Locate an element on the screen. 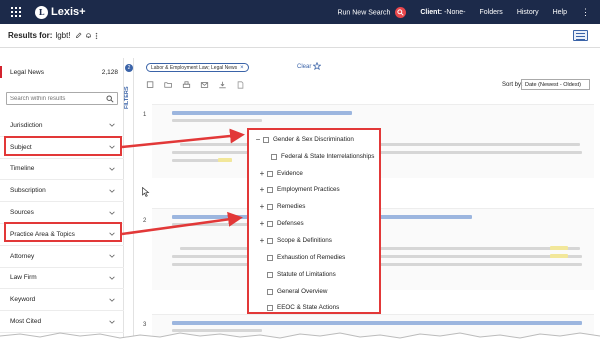 Image resolution: width=600 pixels, height=344 pixels. client-label: Client: is located at coordinates (431, 12).